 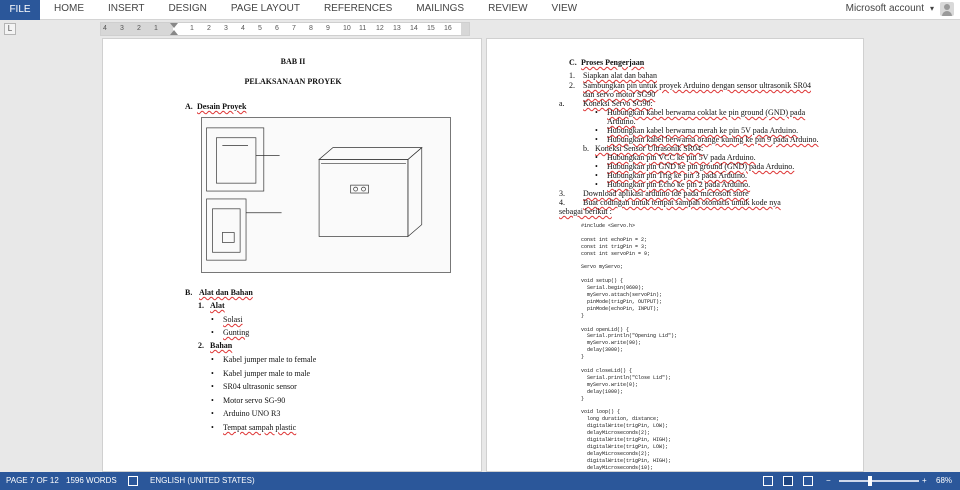 I want to click on tab-references: REFERENCES, so click(x=358, y=10).